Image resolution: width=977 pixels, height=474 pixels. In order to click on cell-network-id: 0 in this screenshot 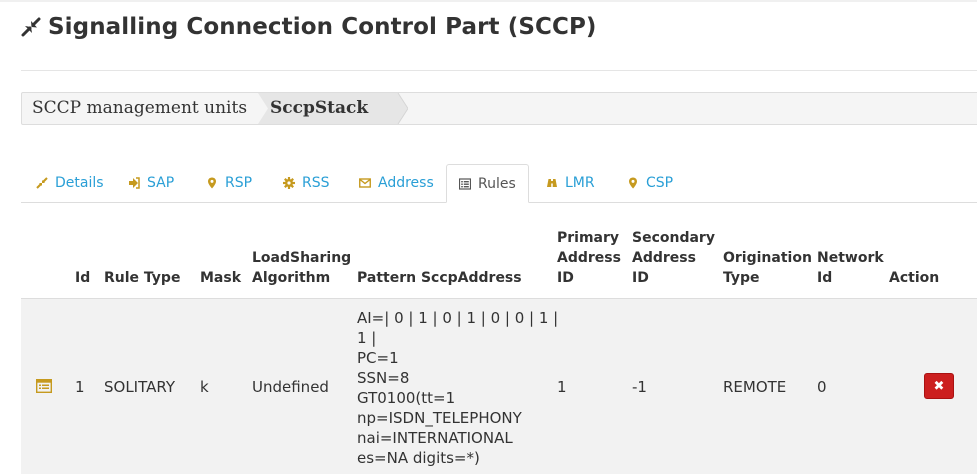, I will do `click(822, 387)`.